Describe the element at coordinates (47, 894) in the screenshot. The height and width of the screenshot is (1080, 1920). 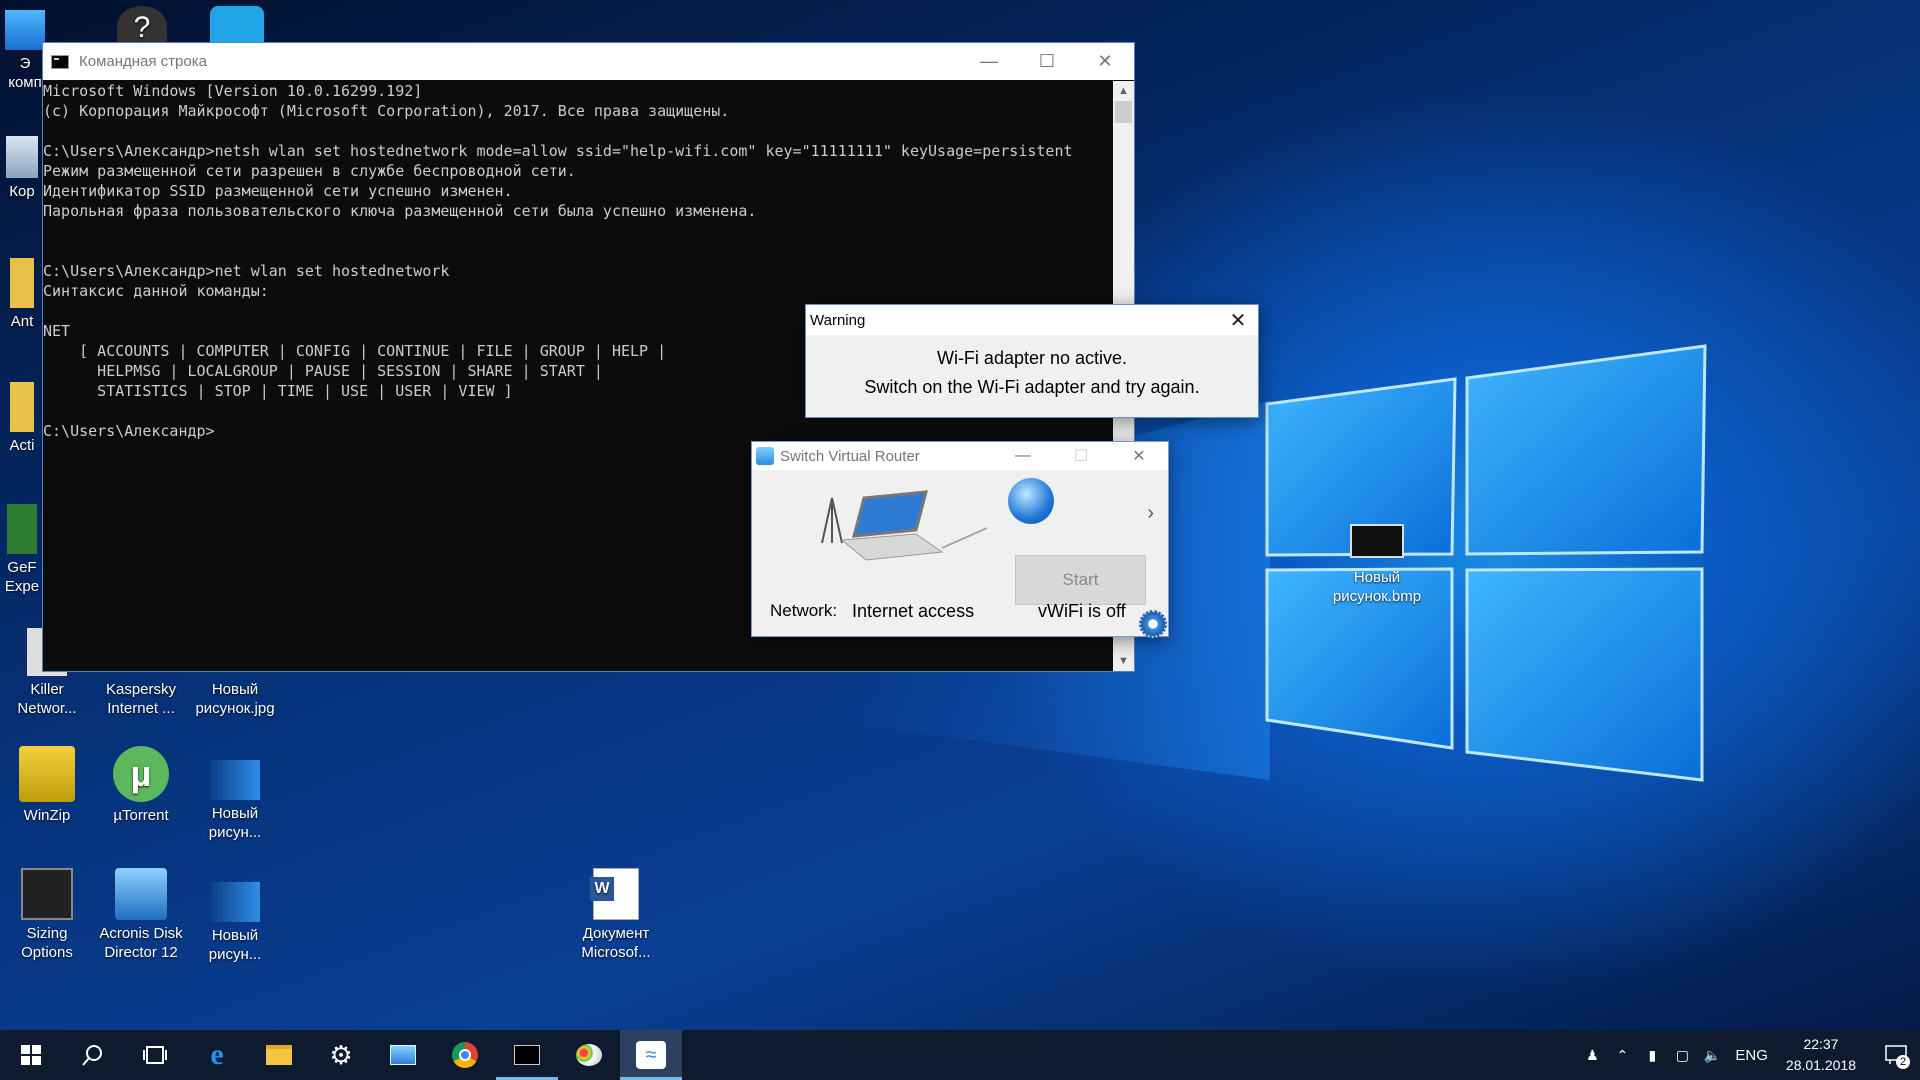
I see `sizing-options-icon` at that location.